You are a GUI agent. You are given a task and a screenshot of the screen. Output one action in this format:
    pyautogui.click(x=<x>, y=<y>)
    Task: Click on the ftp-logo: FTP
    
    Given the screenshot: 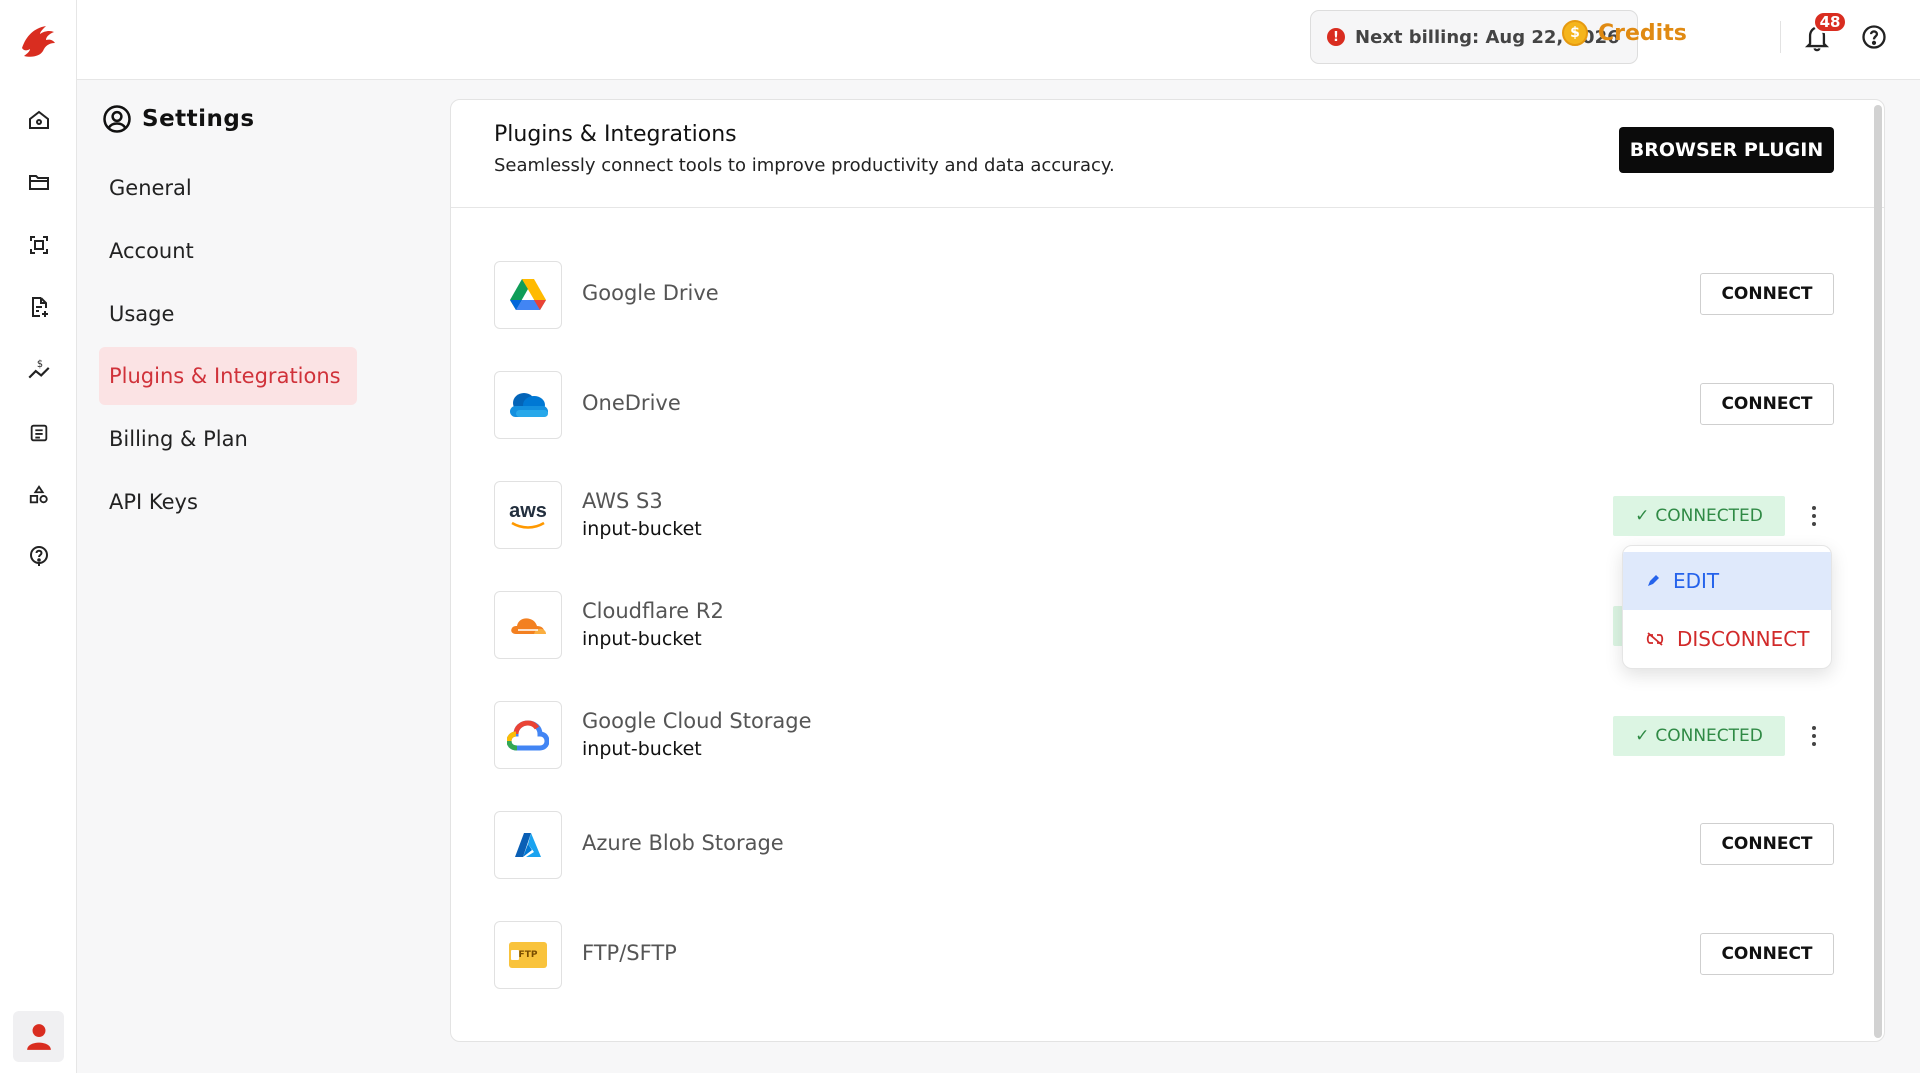 What is the action you would take?
    pyautogui.click(x=528, y=955)
    